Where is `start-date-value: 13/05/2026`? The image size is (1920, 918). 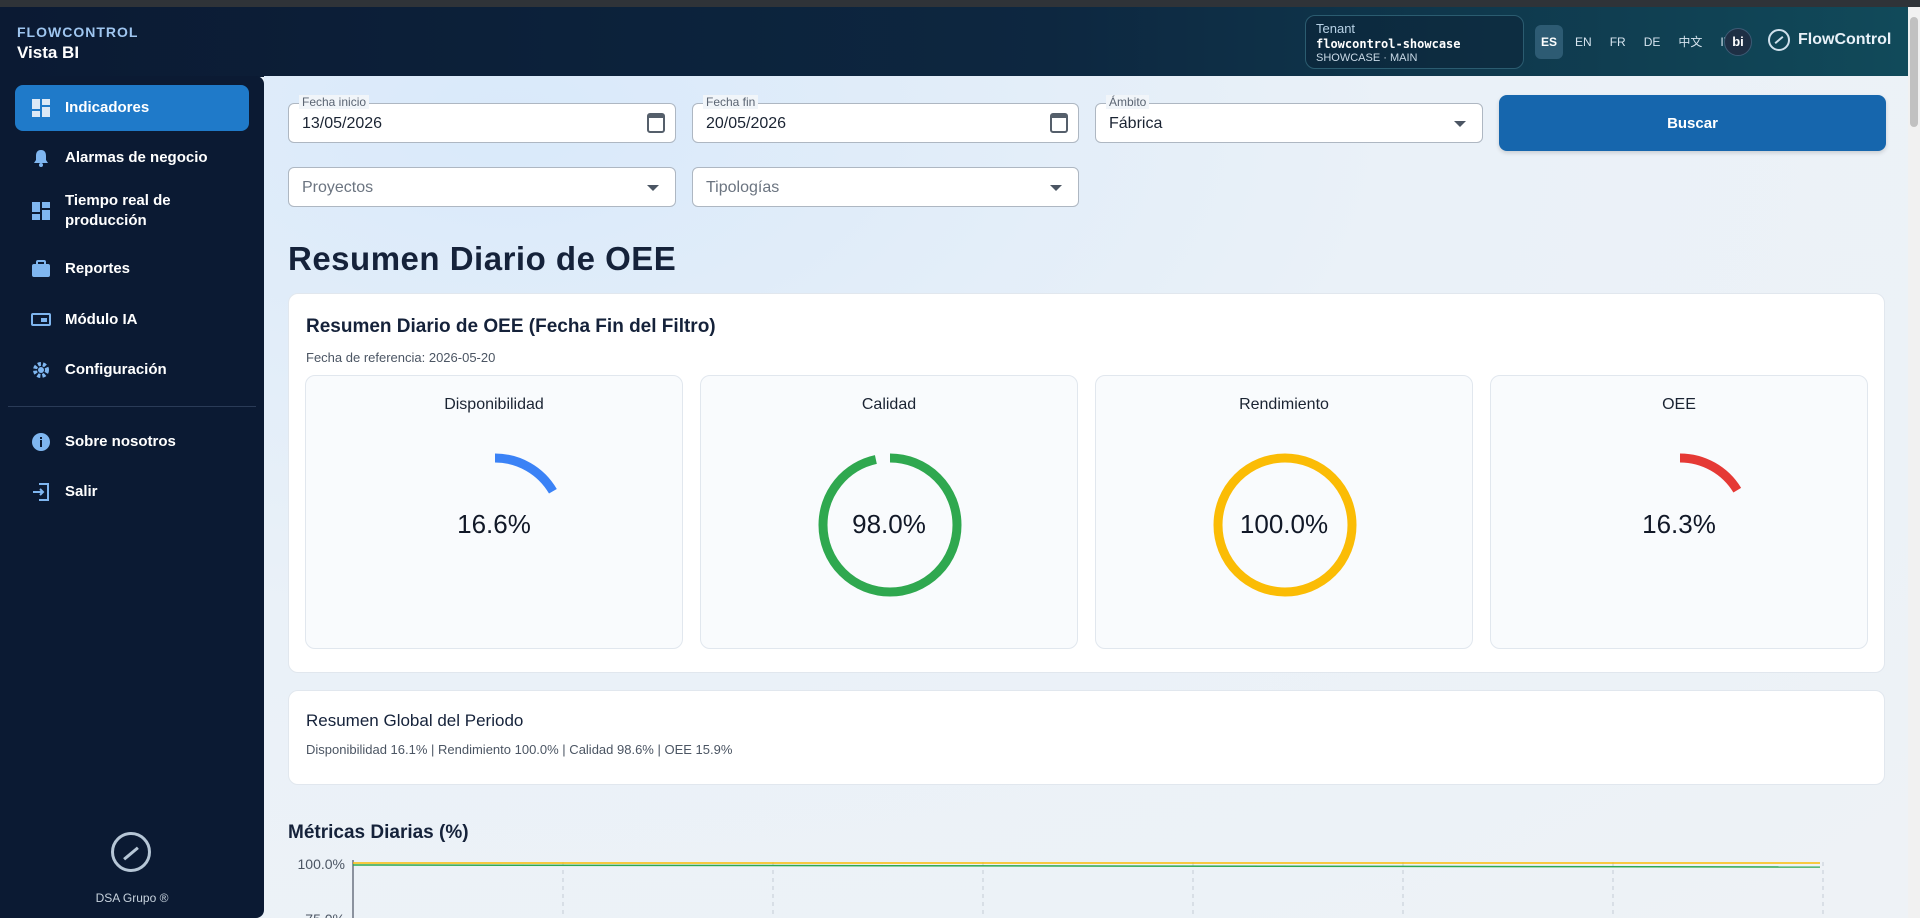
start-date-value: 13/05/2026 is located at coordinates (342, 123).